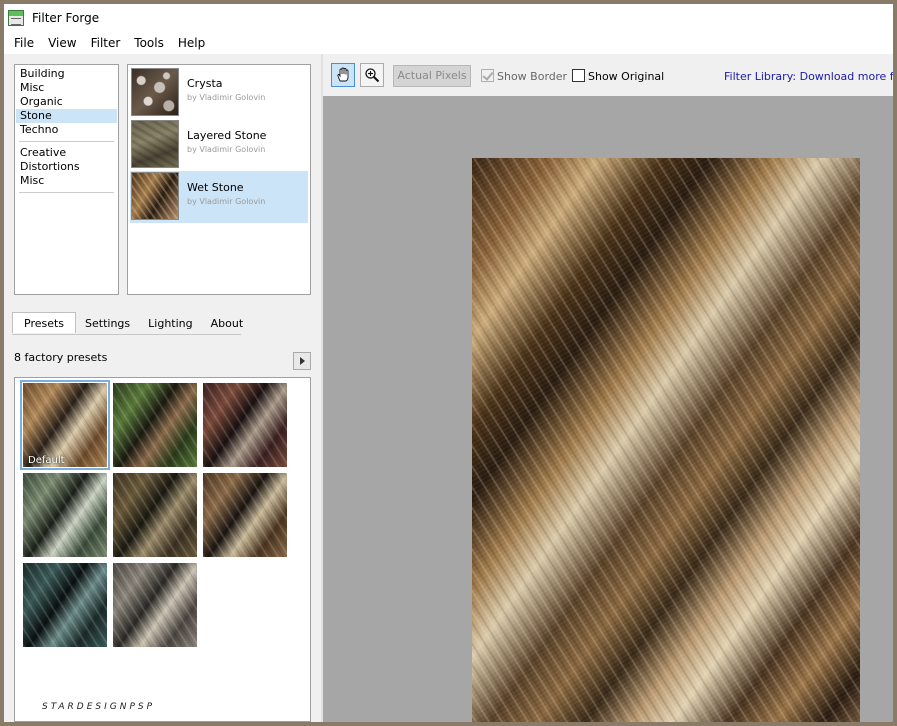 This screenshot has height=726, width=897. What do you see at coordinates (215, 187) in the screenshot?
I see `filter-name: Wet Stone` at bounding box center [215, 187].